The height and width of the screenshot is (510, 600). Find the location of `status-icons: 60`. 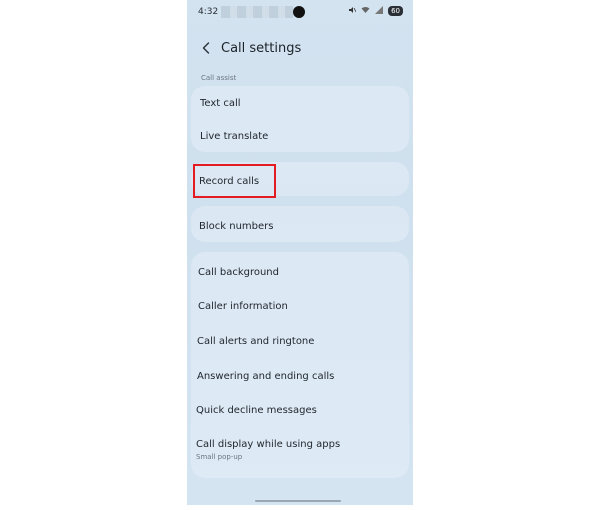

status-icons: 60 is located at coordinates (375, 11).